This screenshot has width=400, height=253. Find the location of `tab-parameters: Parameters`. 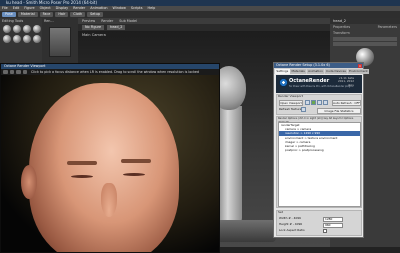

tab-parameters: Parameters is located at coordinates (387, 27).